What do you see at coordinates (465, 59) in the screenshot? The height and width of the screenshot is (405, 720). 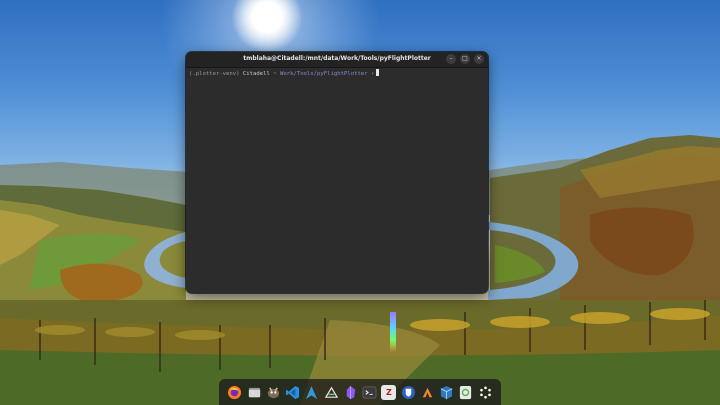 I see `maximize-button: □` at bounding box center [465, 59].